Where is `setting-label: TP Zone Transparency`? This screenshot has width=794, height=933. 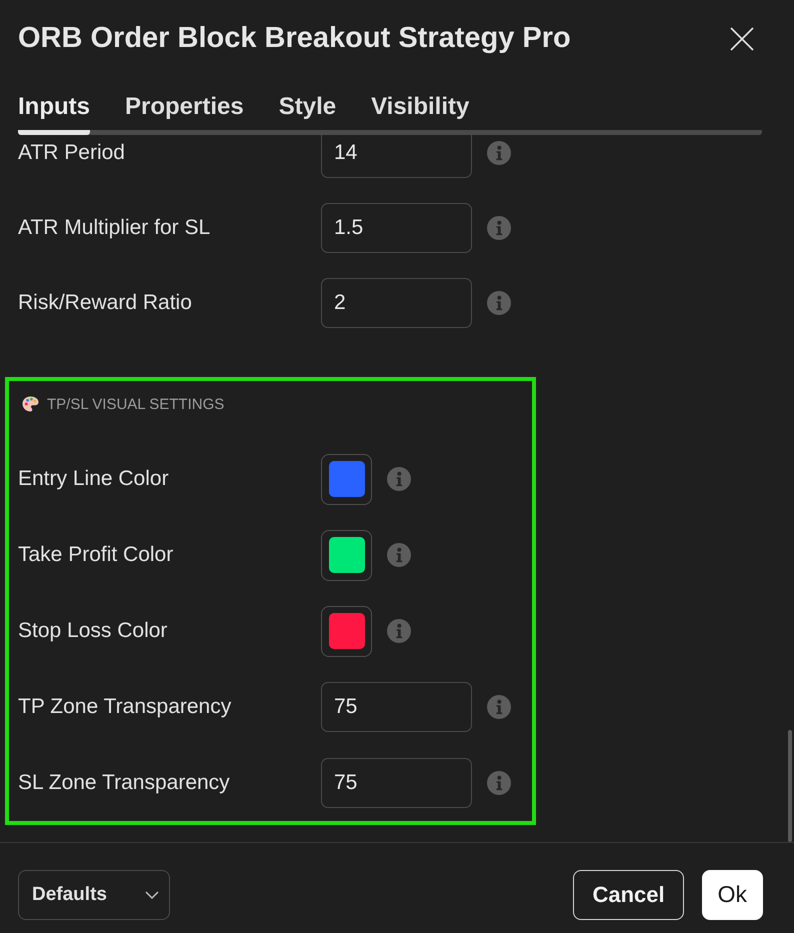 setting-label: TP Zone Transparency is located at coordinates (125, 707).